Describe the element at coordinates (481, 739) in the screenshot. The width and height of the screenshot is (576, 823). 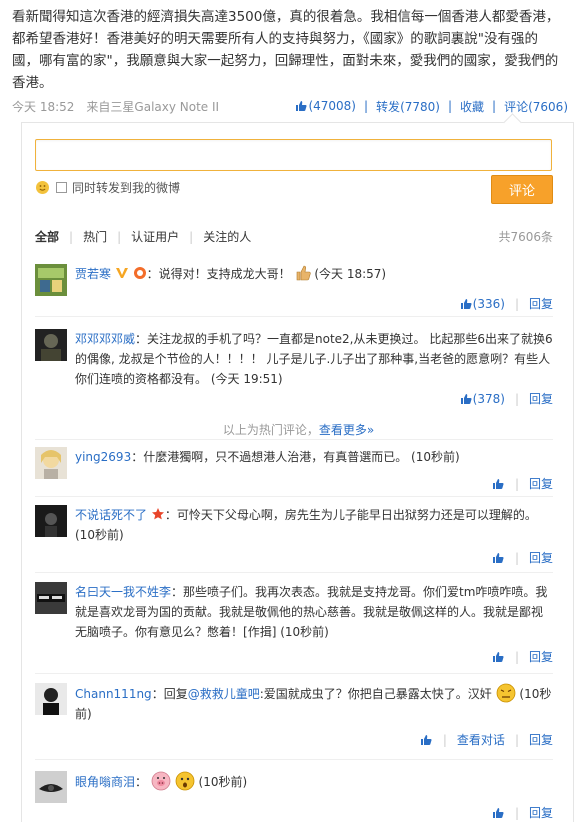
I see `view-thread-link: 查看对话` at that location.